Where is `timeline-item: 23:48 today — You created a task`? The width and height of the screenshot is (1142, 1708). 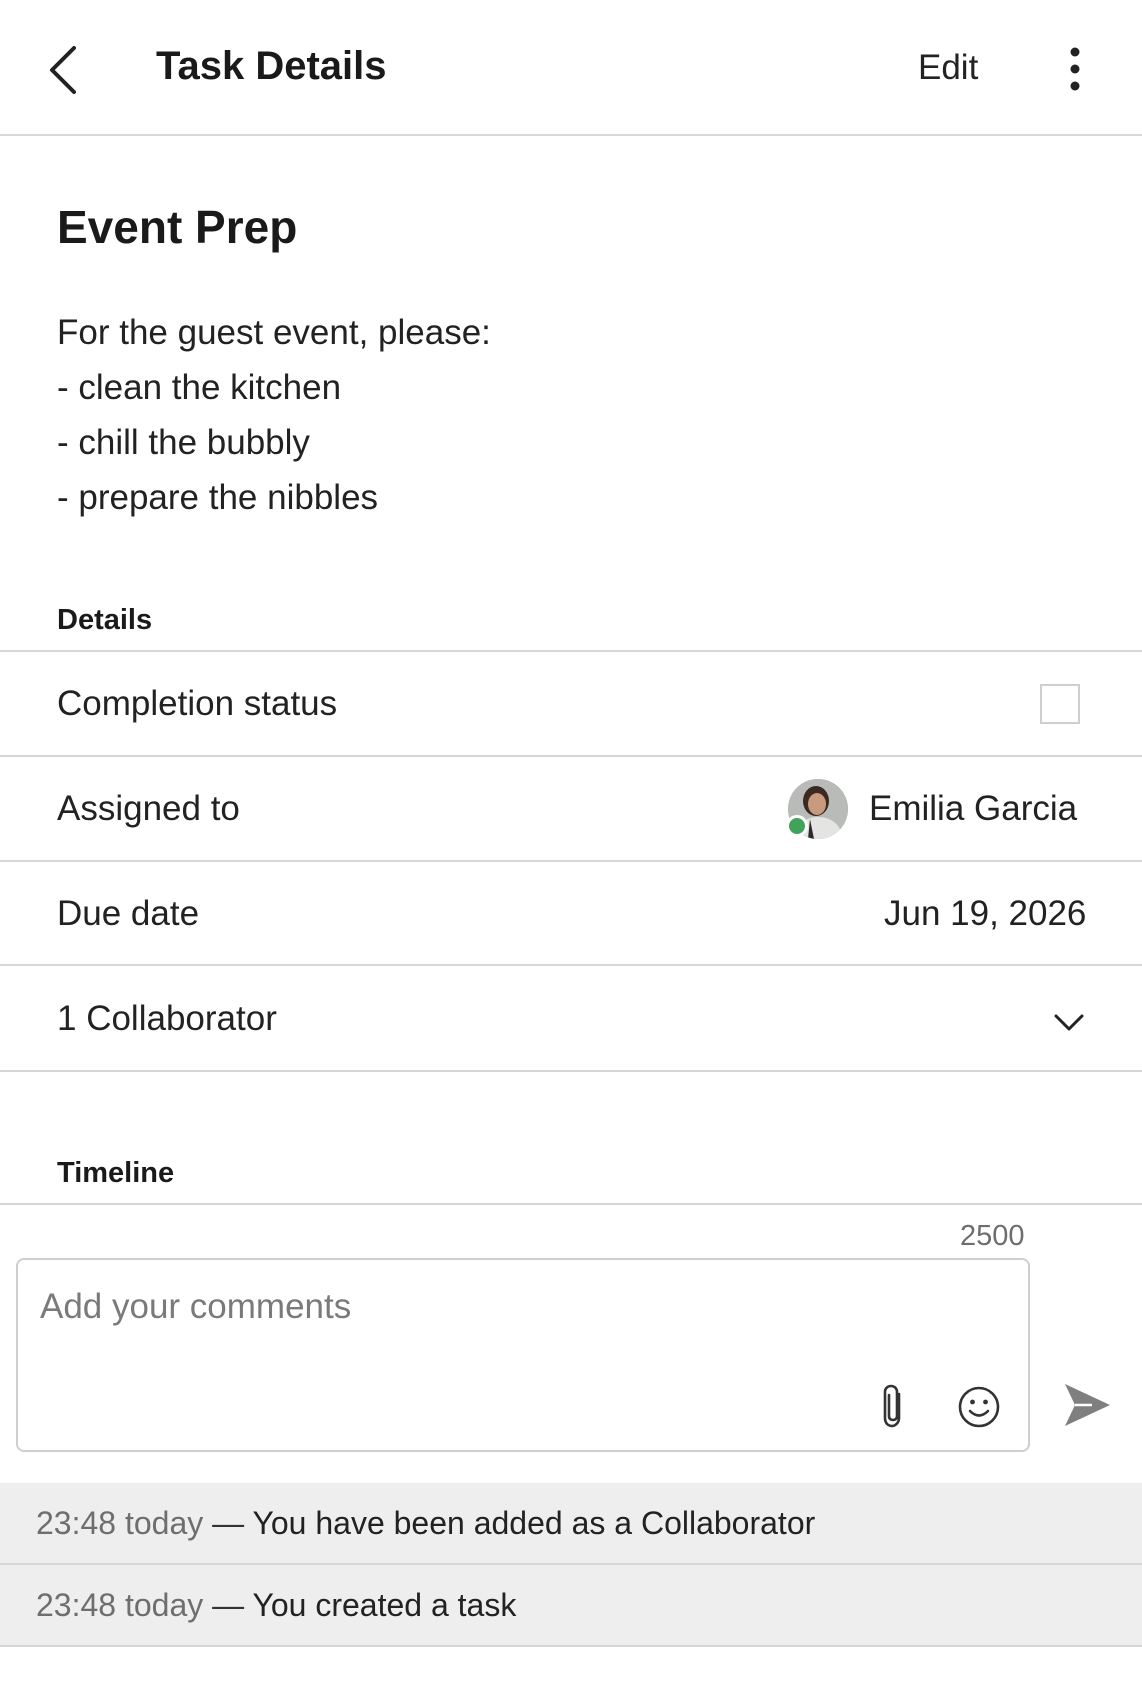 timeline-item: 23:48 today — You created a task is located at coordinates (571, 1606).